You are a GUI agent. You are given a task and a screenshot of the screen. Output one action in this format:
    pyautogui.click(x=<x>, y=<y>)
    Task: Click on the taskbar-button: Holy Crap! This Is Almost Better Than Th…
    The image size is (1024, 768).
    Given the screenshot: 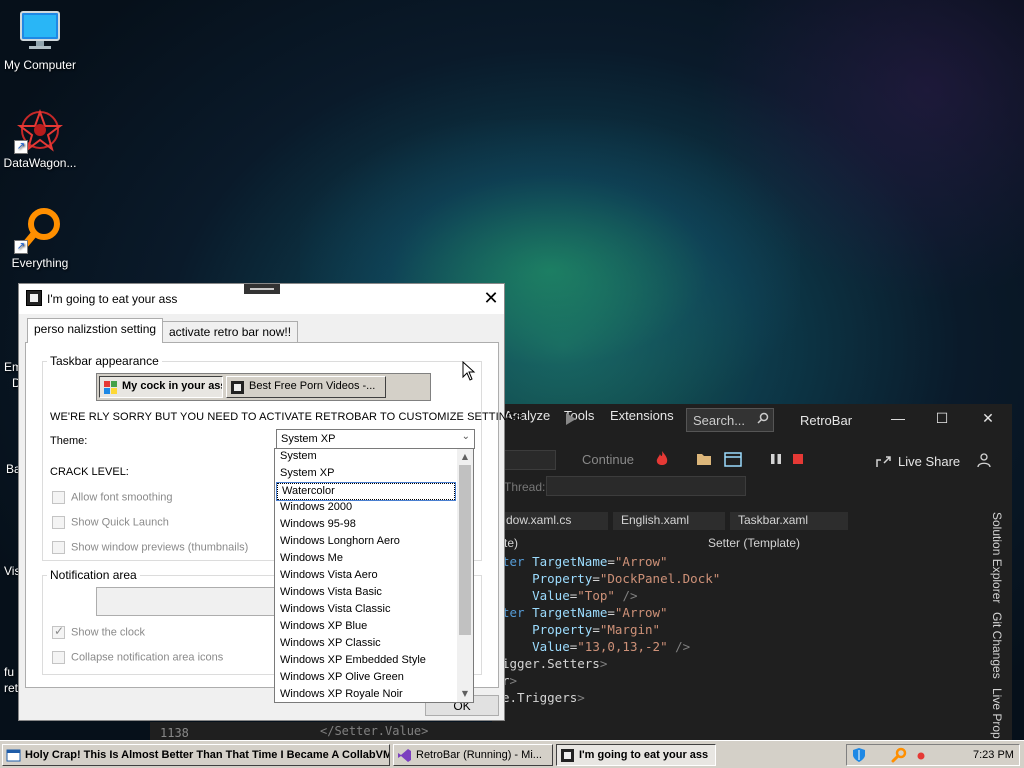 What is the action you would take?
    pyautogui.click(x=196, y=755)
    